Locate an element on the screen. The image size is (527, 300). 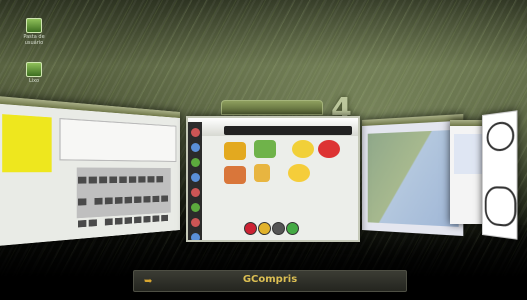
window-preview-map-app is located at coordinates (413, 175).